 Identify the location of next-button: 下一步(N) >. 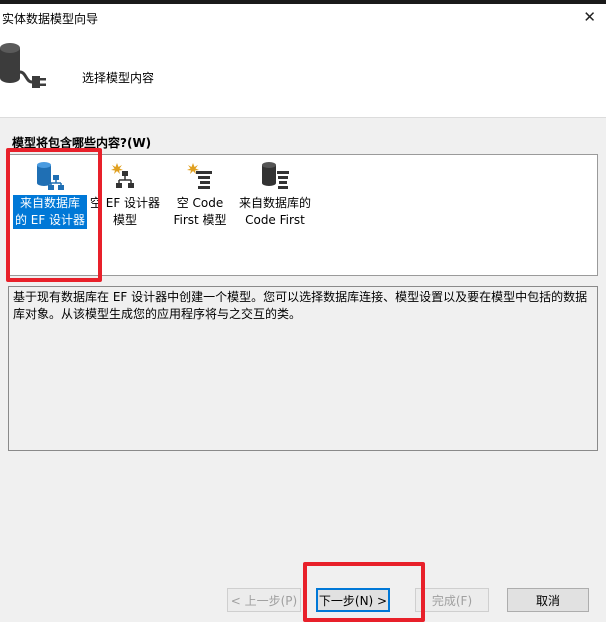
(353, 600).